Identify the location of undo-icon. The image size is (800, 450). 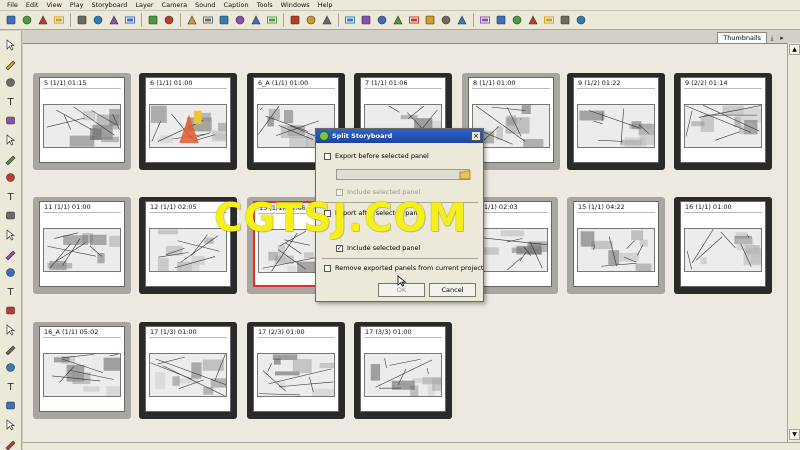
(153, 20).